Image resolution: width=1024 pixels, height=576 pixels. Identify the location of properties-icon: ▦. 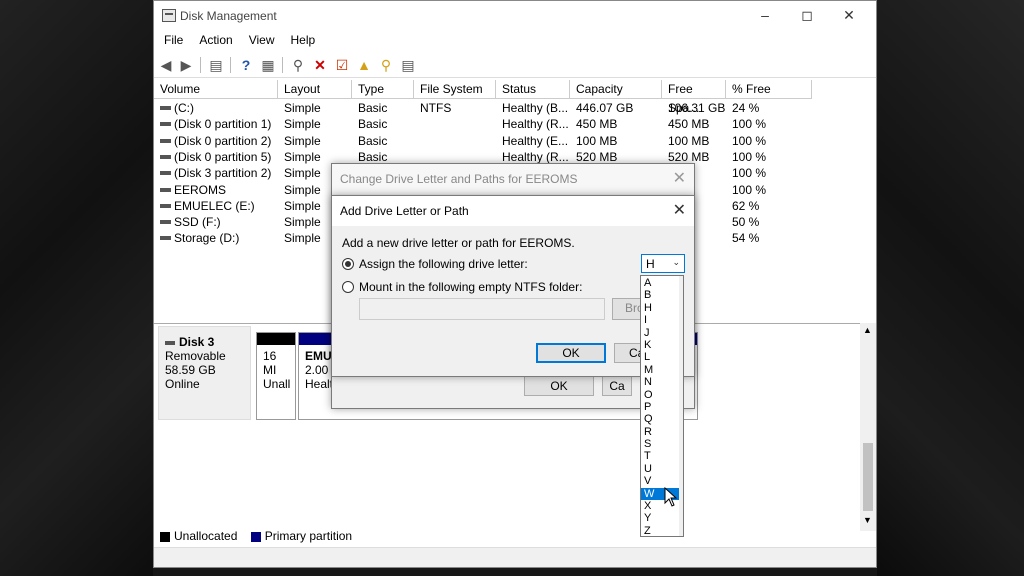
(268, 65).